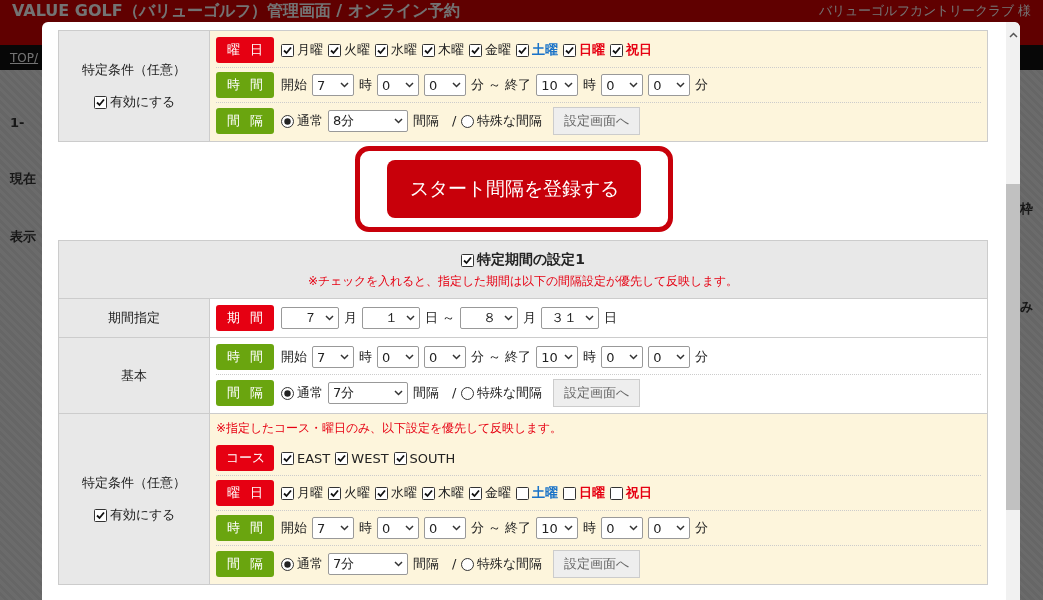 This screenshot has height=600, width=1043. I want to click on select-field: 8分, so click(368, 121).